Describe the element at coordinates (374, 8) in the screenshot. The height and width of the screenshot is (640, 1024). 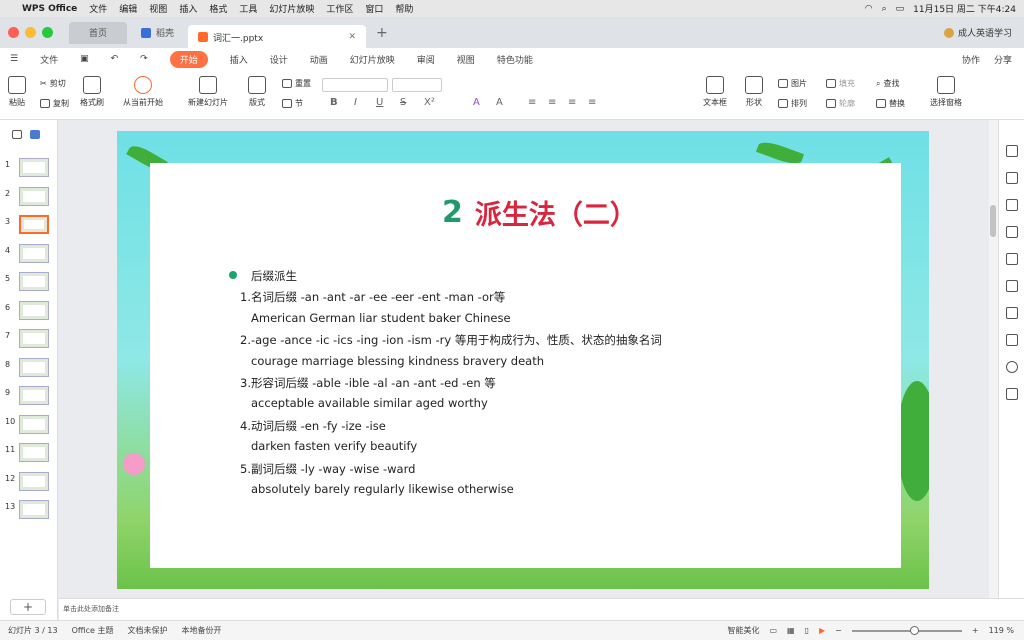
I see `menu-window: 窗口` at that location.